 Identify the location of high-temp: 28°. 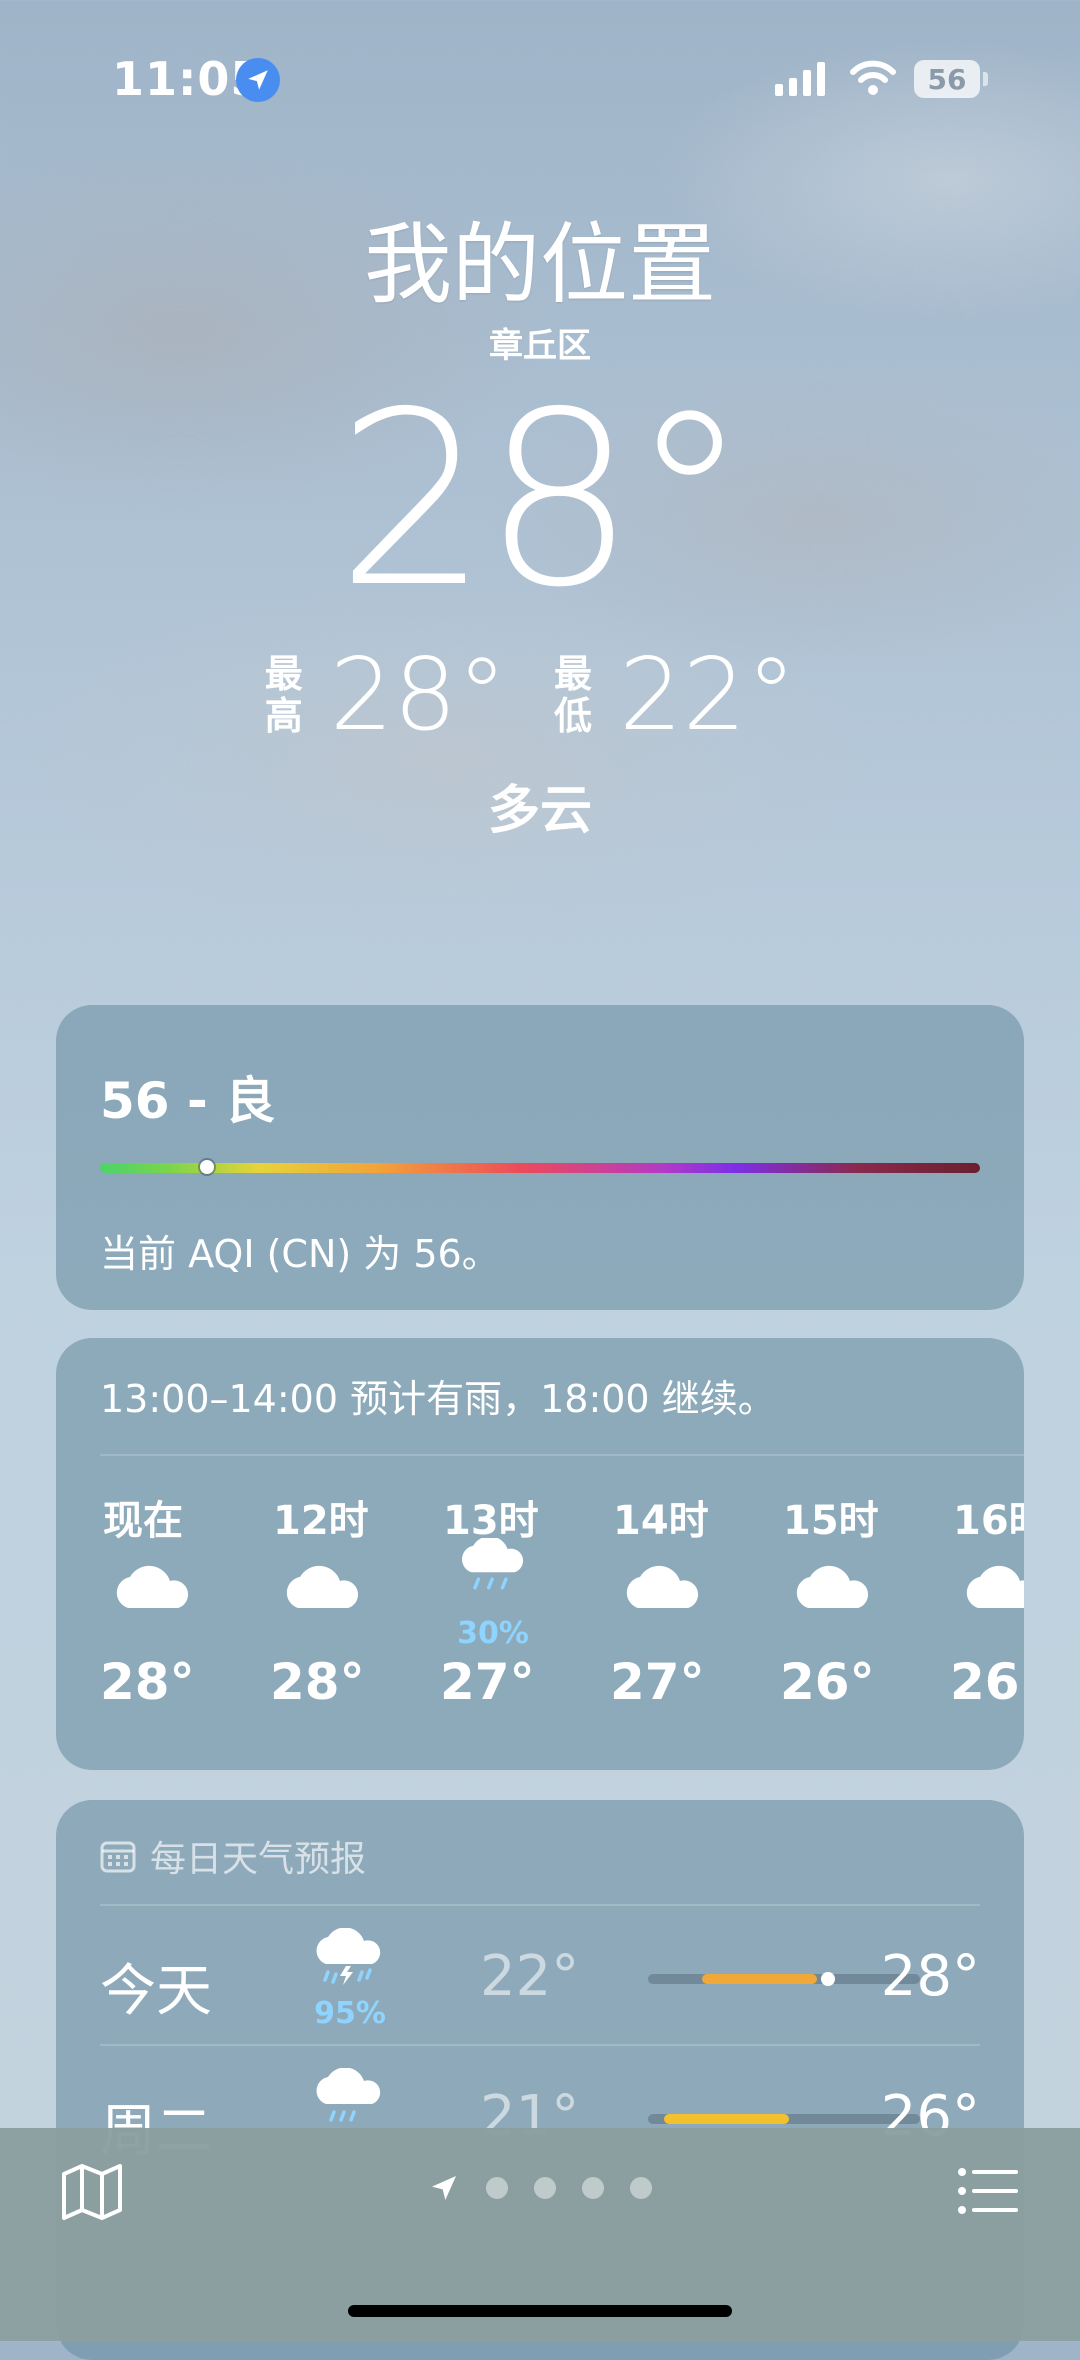
(418, 694).